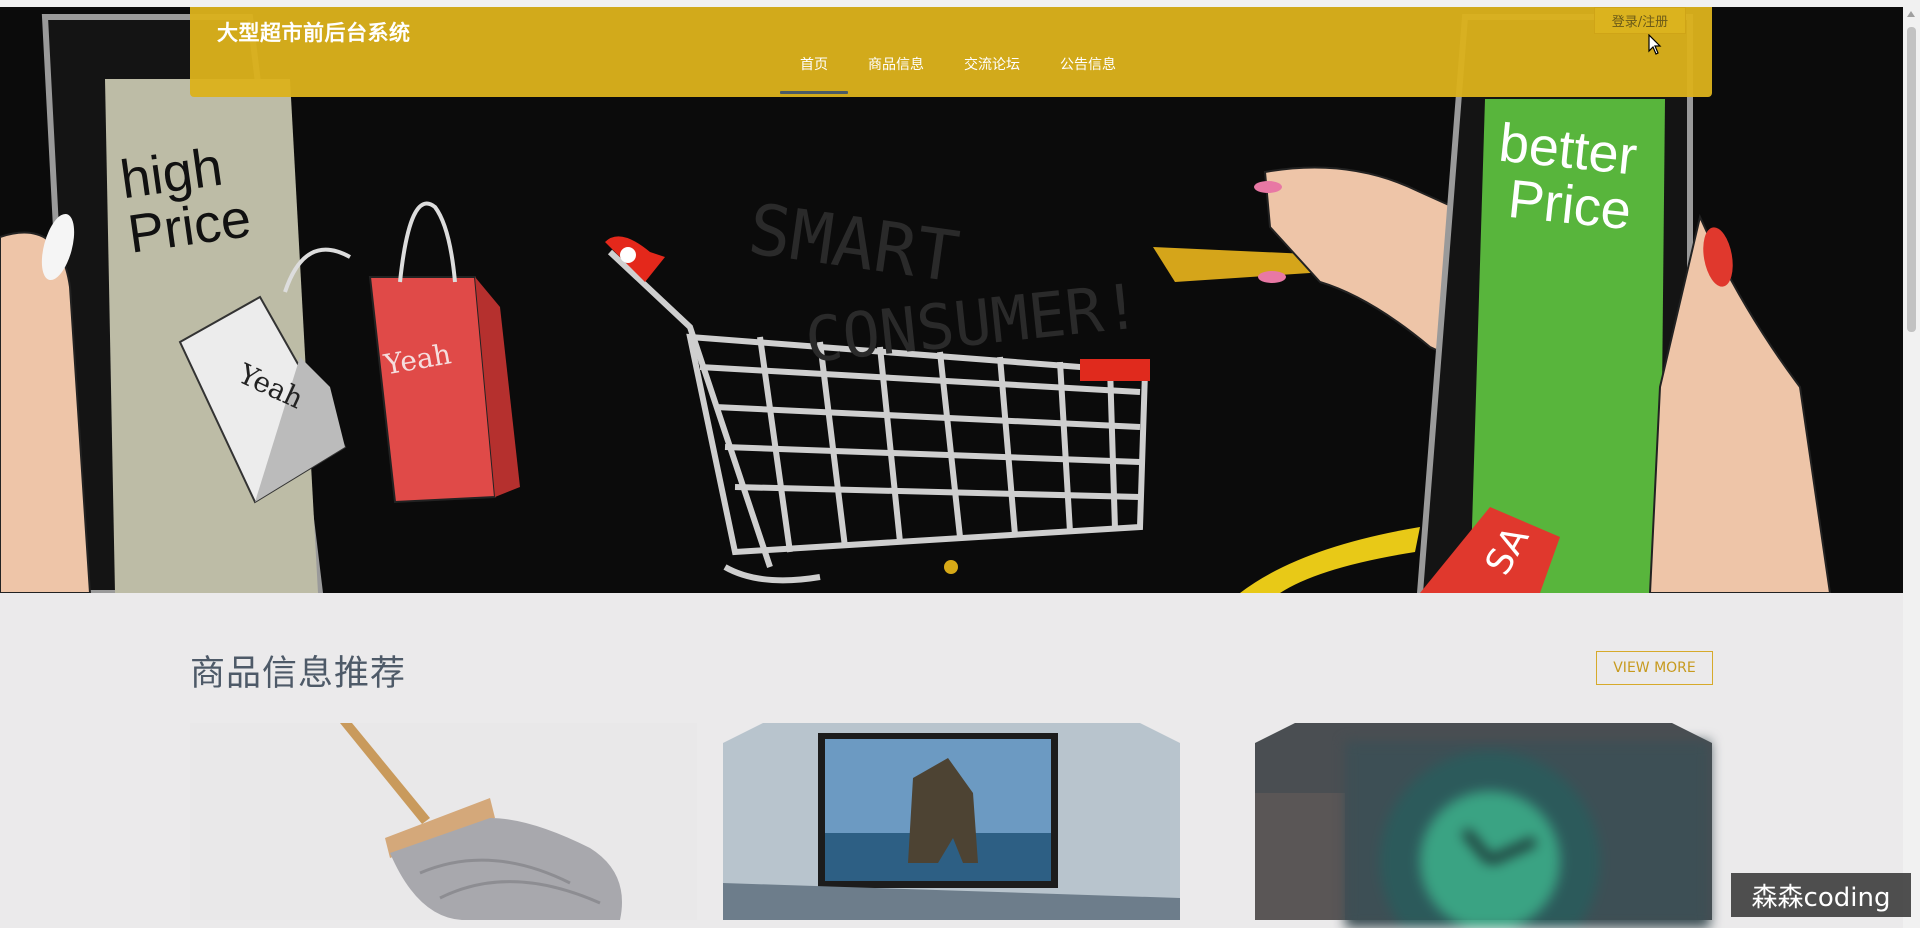  Describe the element at coordinates (960, 3) in the screenshot. I see `browser-top-strip` at that location.